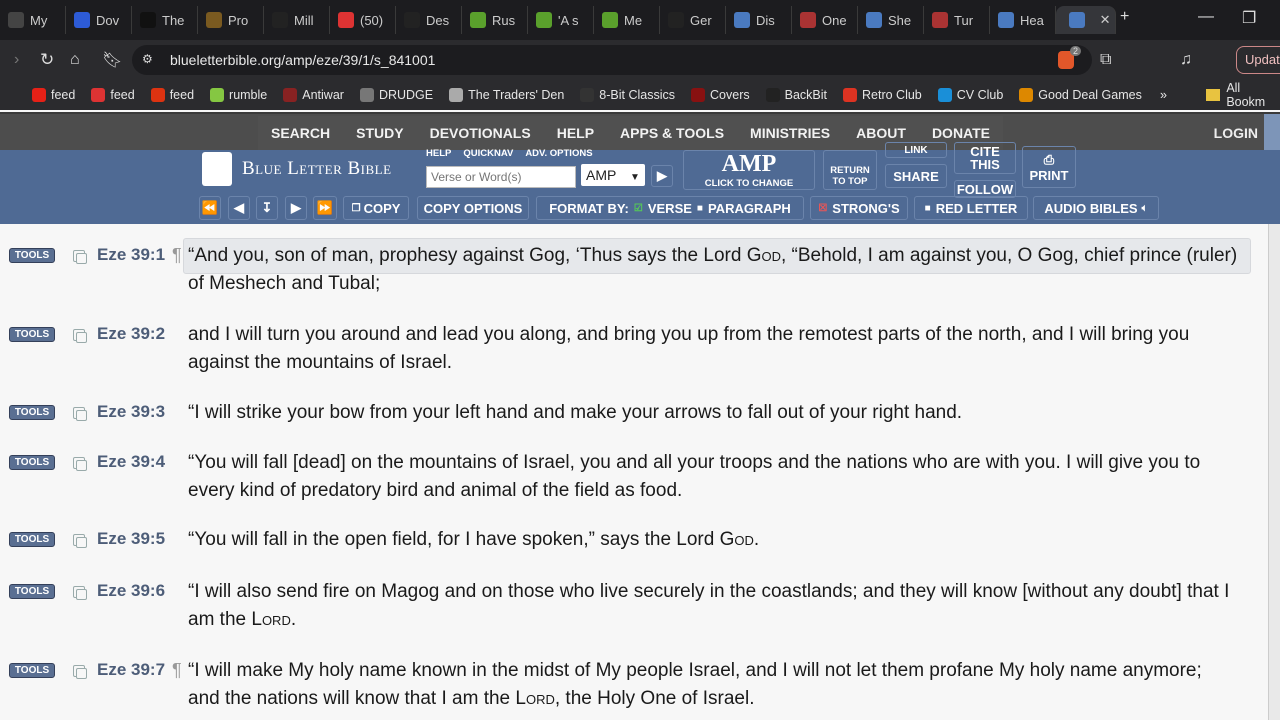 The width and height of the screenshot is (1280, 720). What do you see at coordinates (627, 20) in the screenshot?
I see `browser-tab: Me` at bounding box center [627, 20].